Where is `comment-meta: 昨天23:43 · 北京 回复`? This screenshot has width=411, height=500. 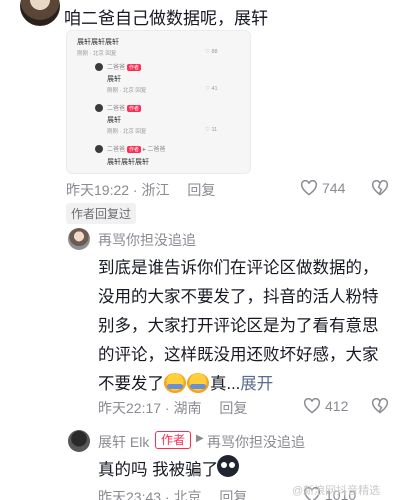 comment-meta: 昨天23:43 · 北京 回复 is located at coordinates (172, 493).